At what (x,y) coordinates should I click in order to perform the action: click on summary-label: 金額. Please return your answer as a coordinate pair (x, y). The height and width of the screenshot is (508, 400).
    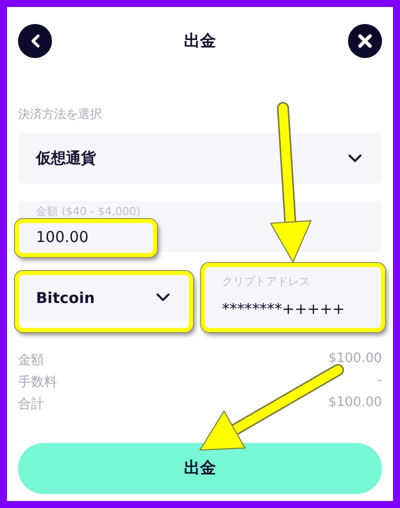
    Looking at the image, I should click on (31, 360).